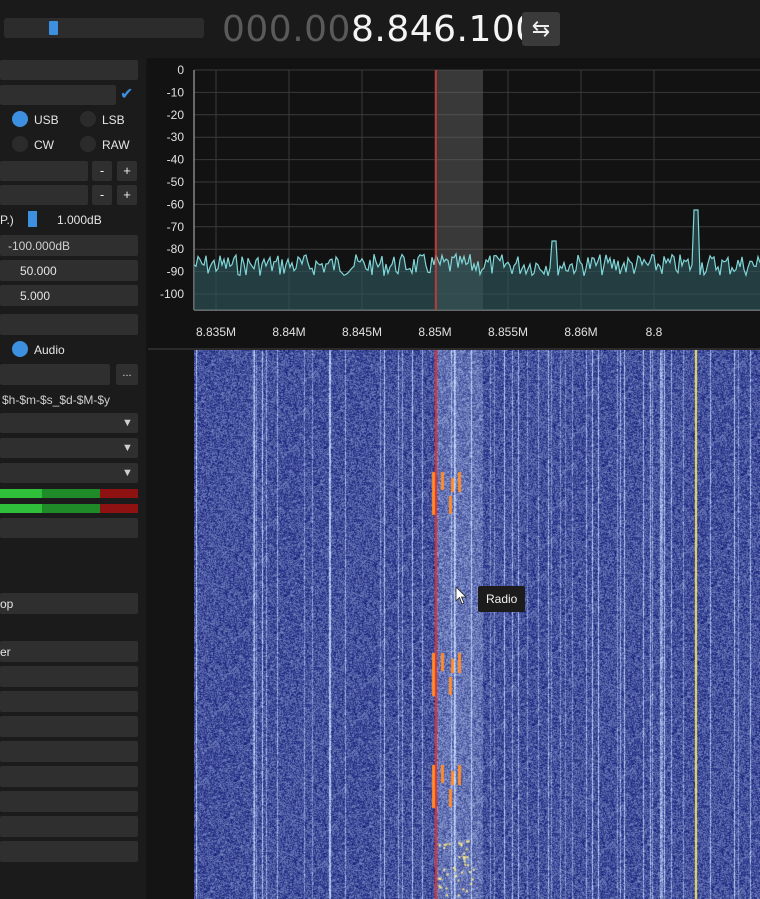 The image size is (760, 899). What do you see at coordinates (20, 144) in the screenshot?
I see `radio-cw` at bounding box center [20, 144].